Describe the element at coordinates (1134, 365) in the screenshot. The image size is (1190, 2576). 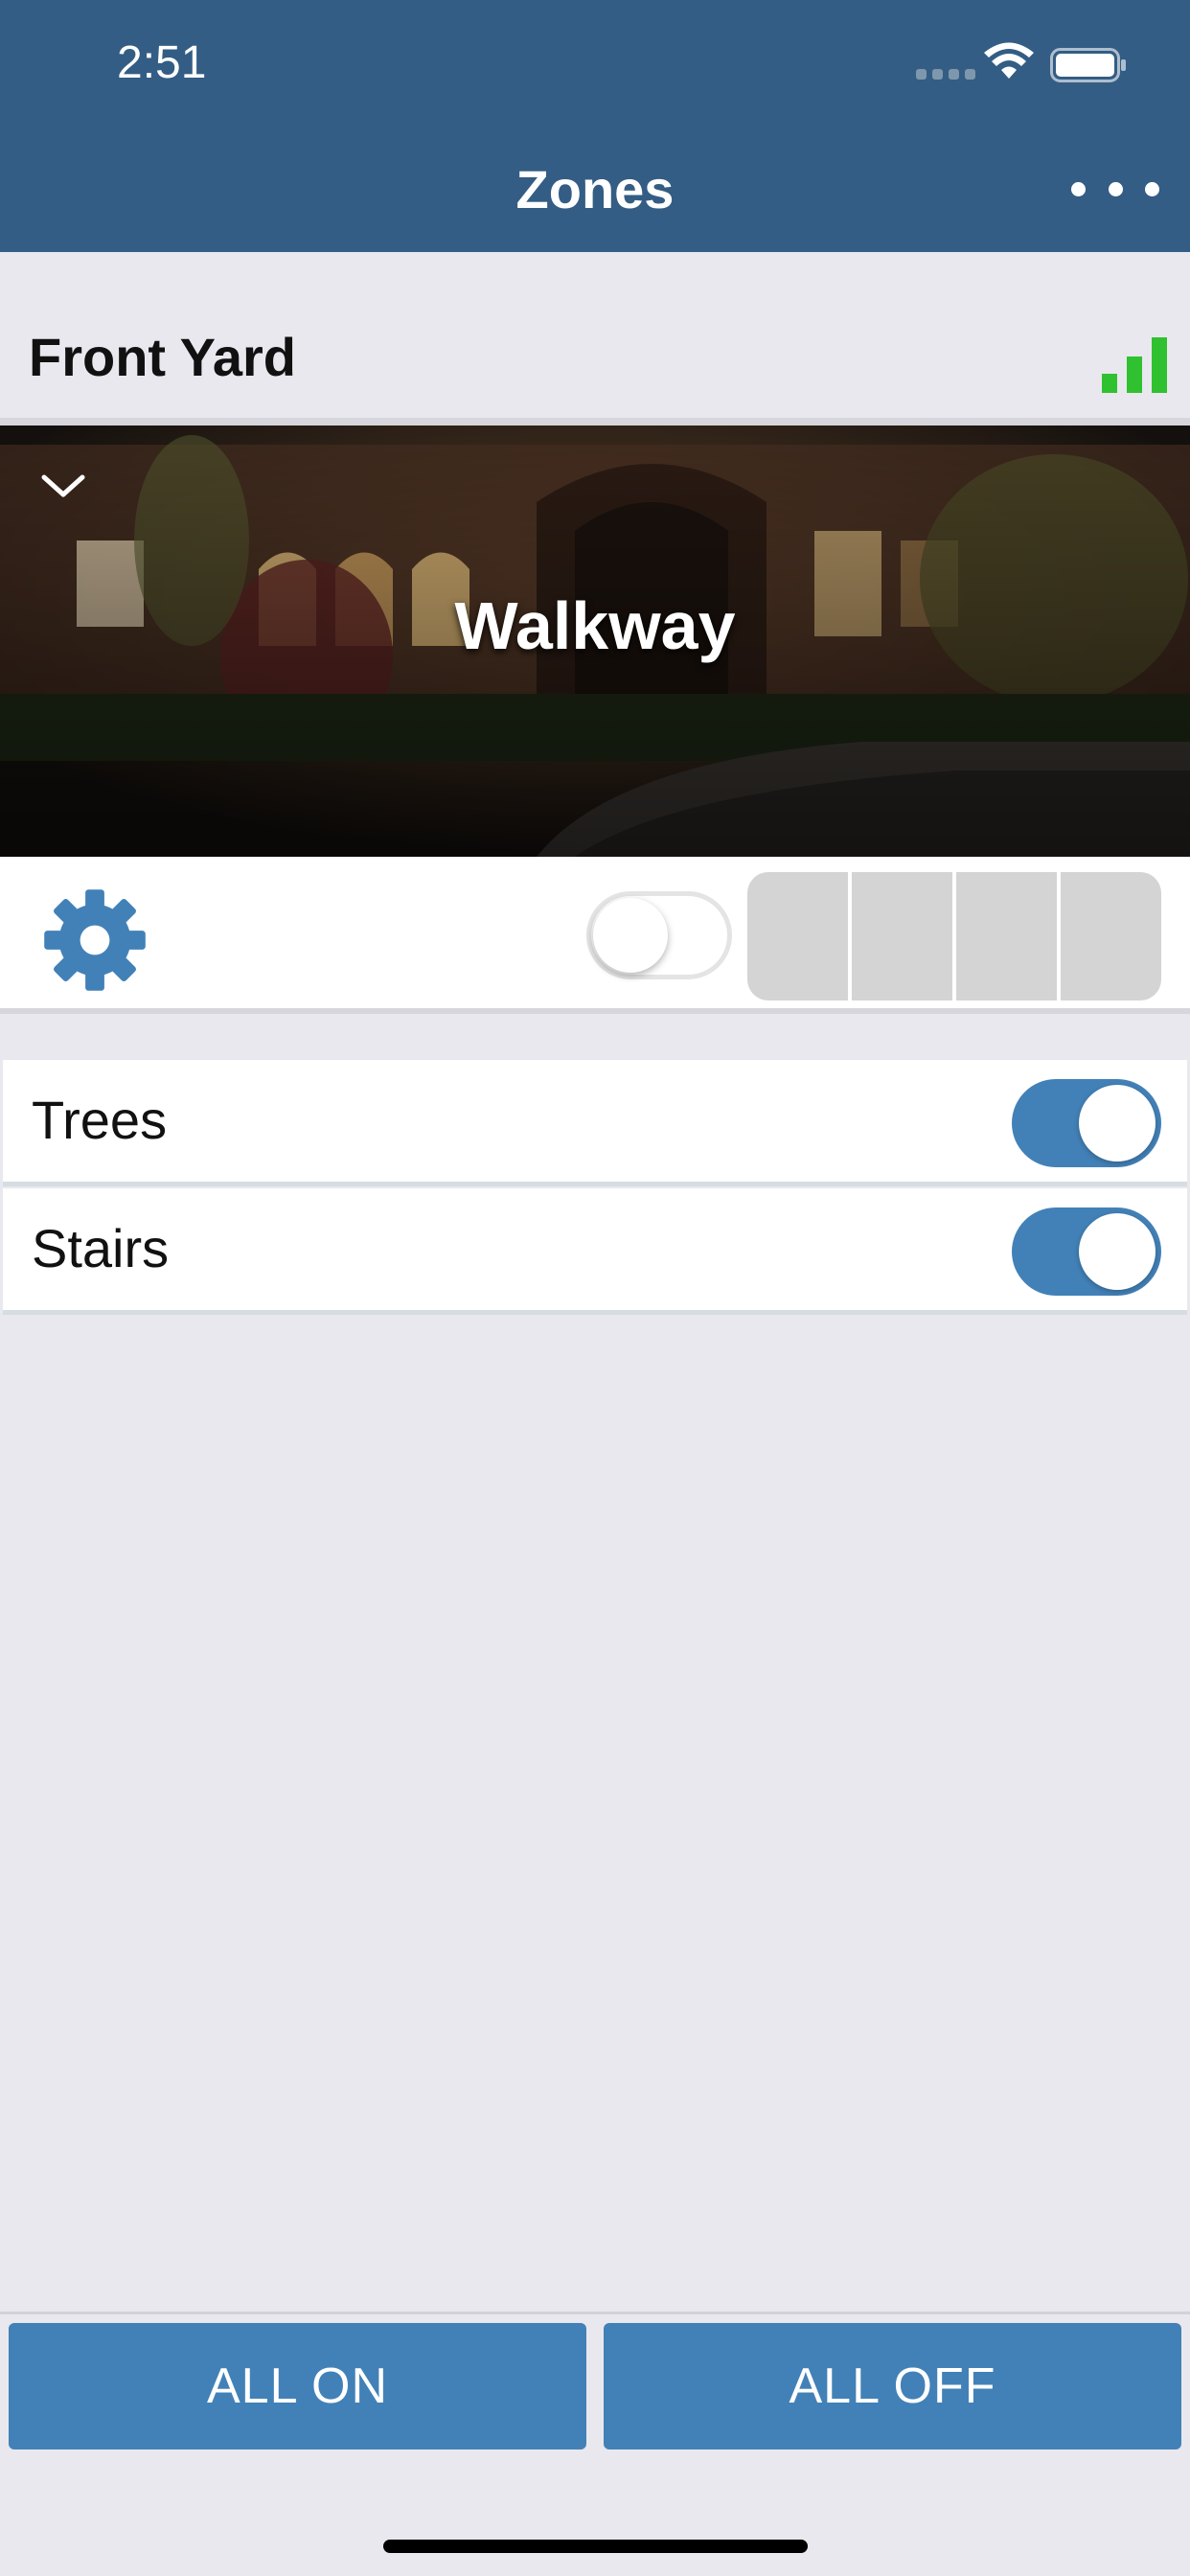
I see `signal-bars-icon` at that location.